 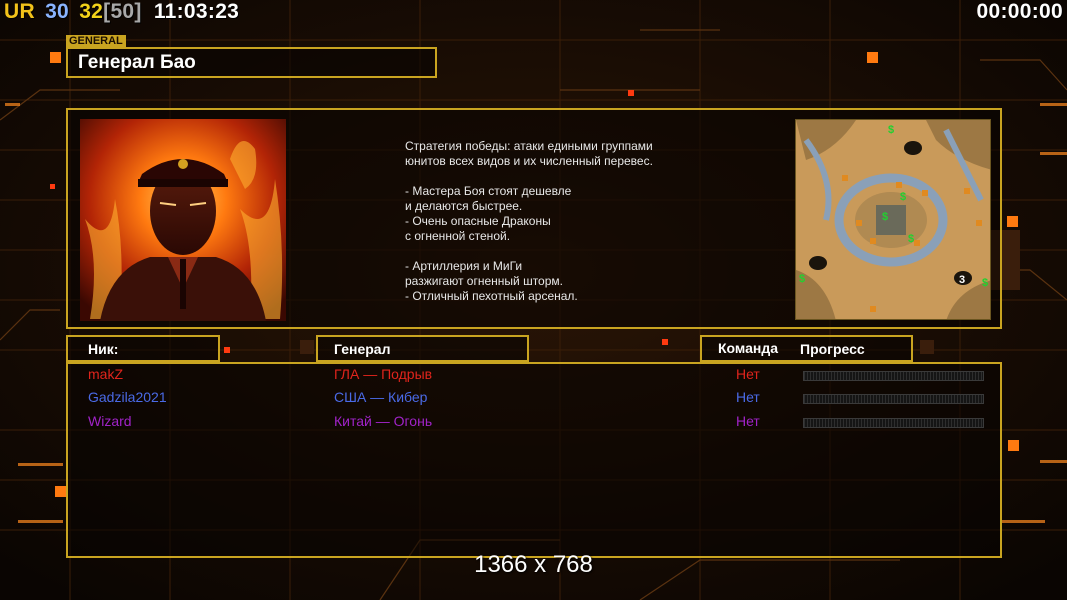 What do you see at coordinates (458, 236) in the screenshot?
I see `description-line: с огненной стеной.` at bounding box center [458, 236].